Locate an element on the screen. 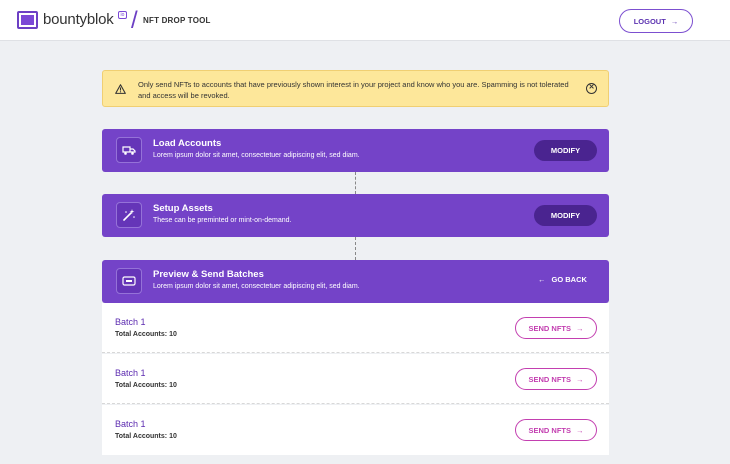 The height and width of the screenshot is (464, 730). logo-badge: io is located at coordinates (122, 15).